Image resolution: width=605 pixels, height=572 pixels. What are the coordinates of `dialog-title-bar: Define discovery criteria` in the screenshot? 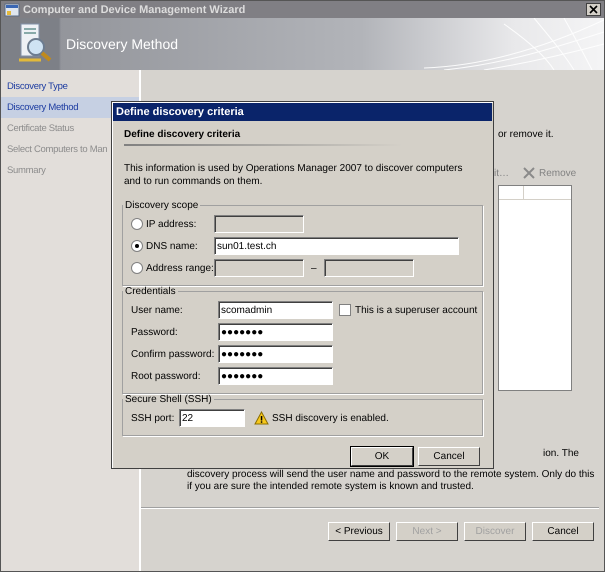 It's located at (302, 112).